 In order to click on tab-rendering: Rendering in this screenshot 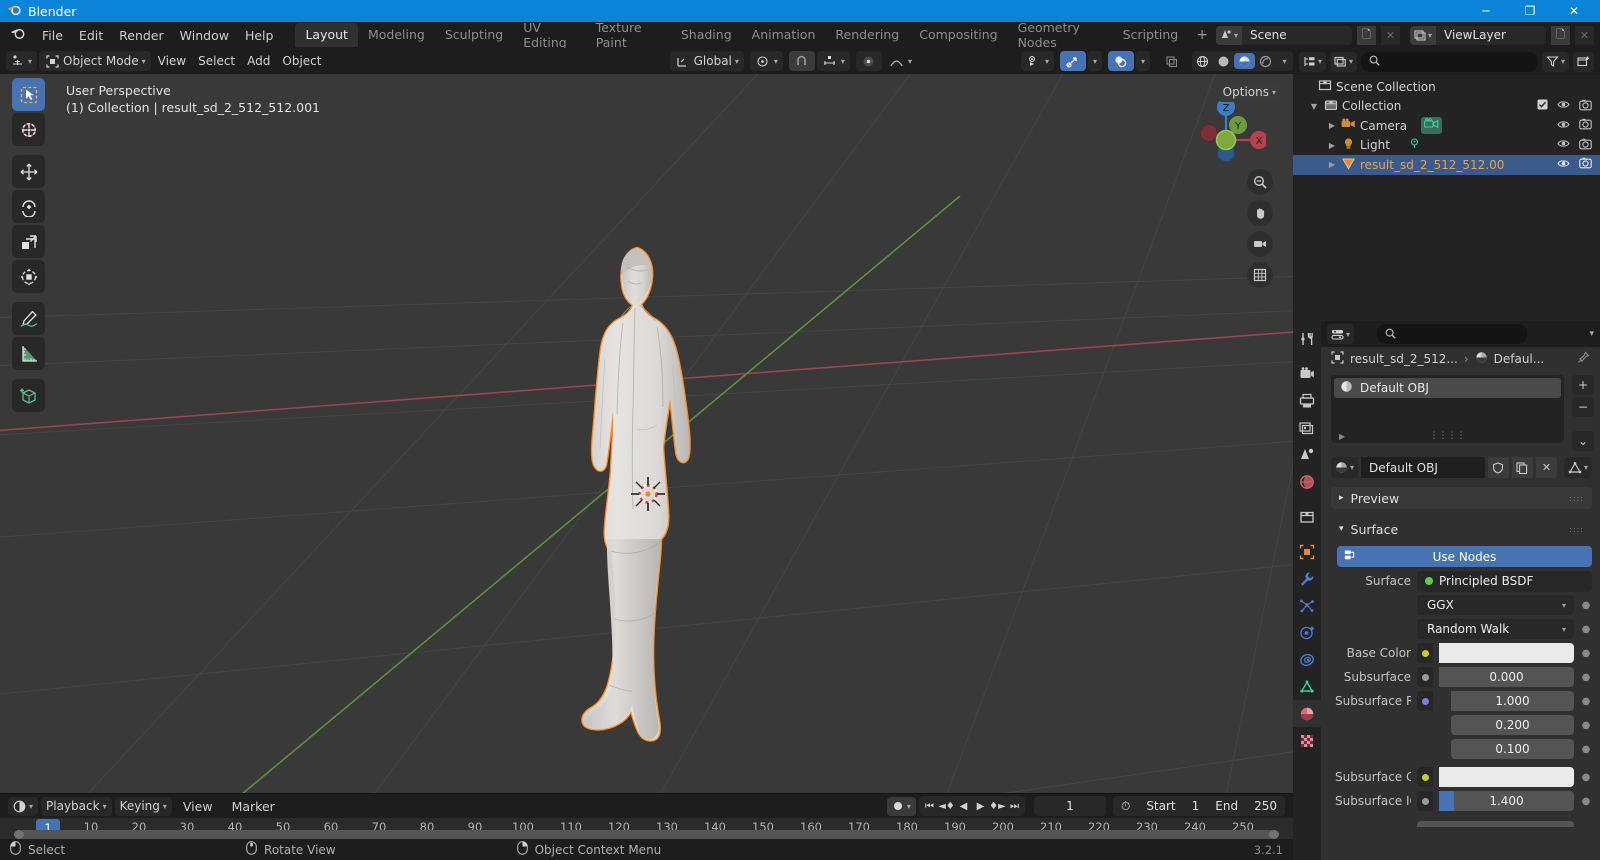, I will do `click(867, 35)`.